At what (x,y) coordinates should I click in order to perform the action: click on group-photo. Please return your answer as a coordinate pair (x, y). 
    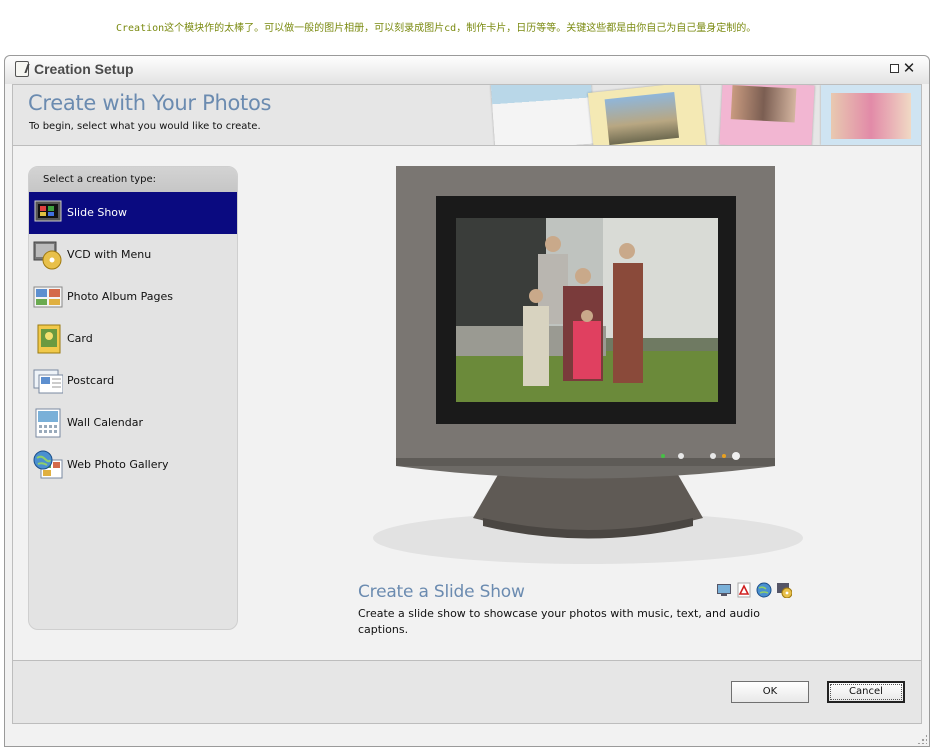
    Looking at the image, I should click on (871, 115).